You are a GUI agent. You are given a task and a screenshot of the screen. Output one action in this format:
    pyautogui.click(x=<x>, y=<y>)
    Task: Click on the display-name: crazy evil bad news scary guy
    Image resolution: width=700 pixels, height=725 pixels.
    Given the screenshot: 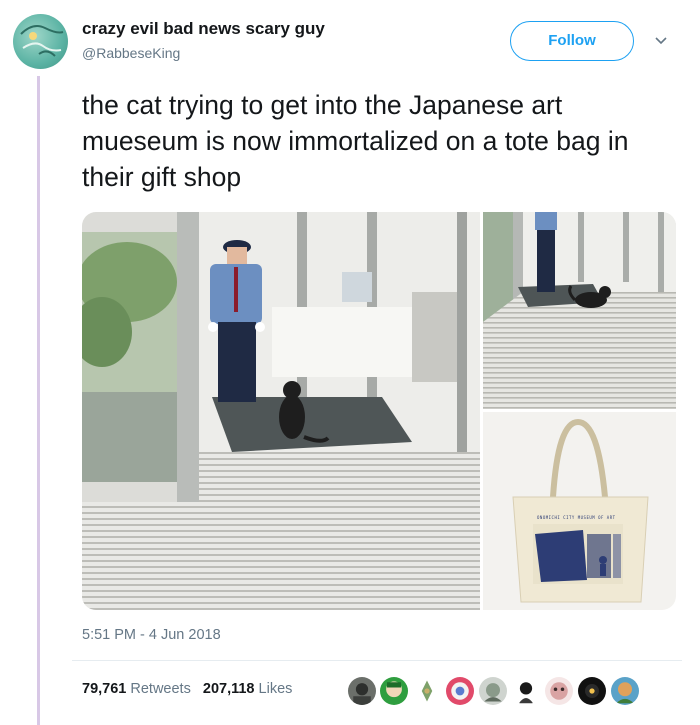 What is the action you would take?
    pyautogui.click(x=203, y=29)
    